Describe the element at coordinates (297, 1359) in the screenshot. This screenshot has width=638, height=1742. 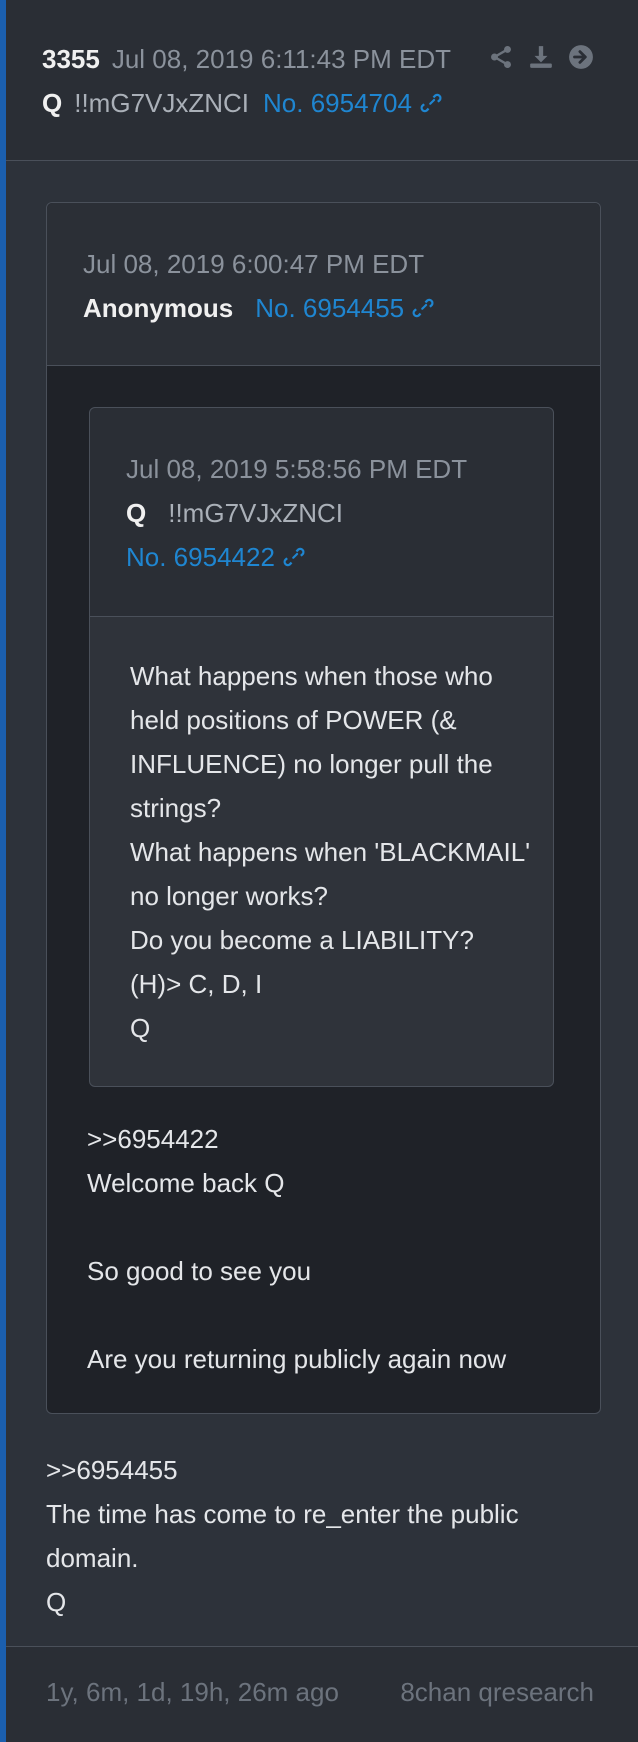
I see `quoted-post-line: Are you returning publicly again now` at that location.